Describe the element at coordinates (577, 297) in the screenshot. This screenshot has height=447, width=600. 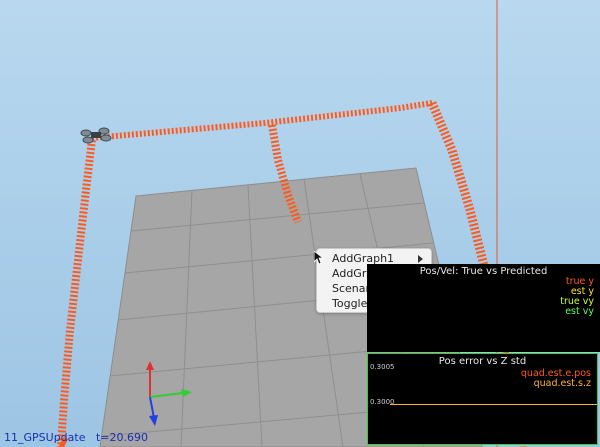
I see `graph-legend: true y est y true vy est vy` at that location.